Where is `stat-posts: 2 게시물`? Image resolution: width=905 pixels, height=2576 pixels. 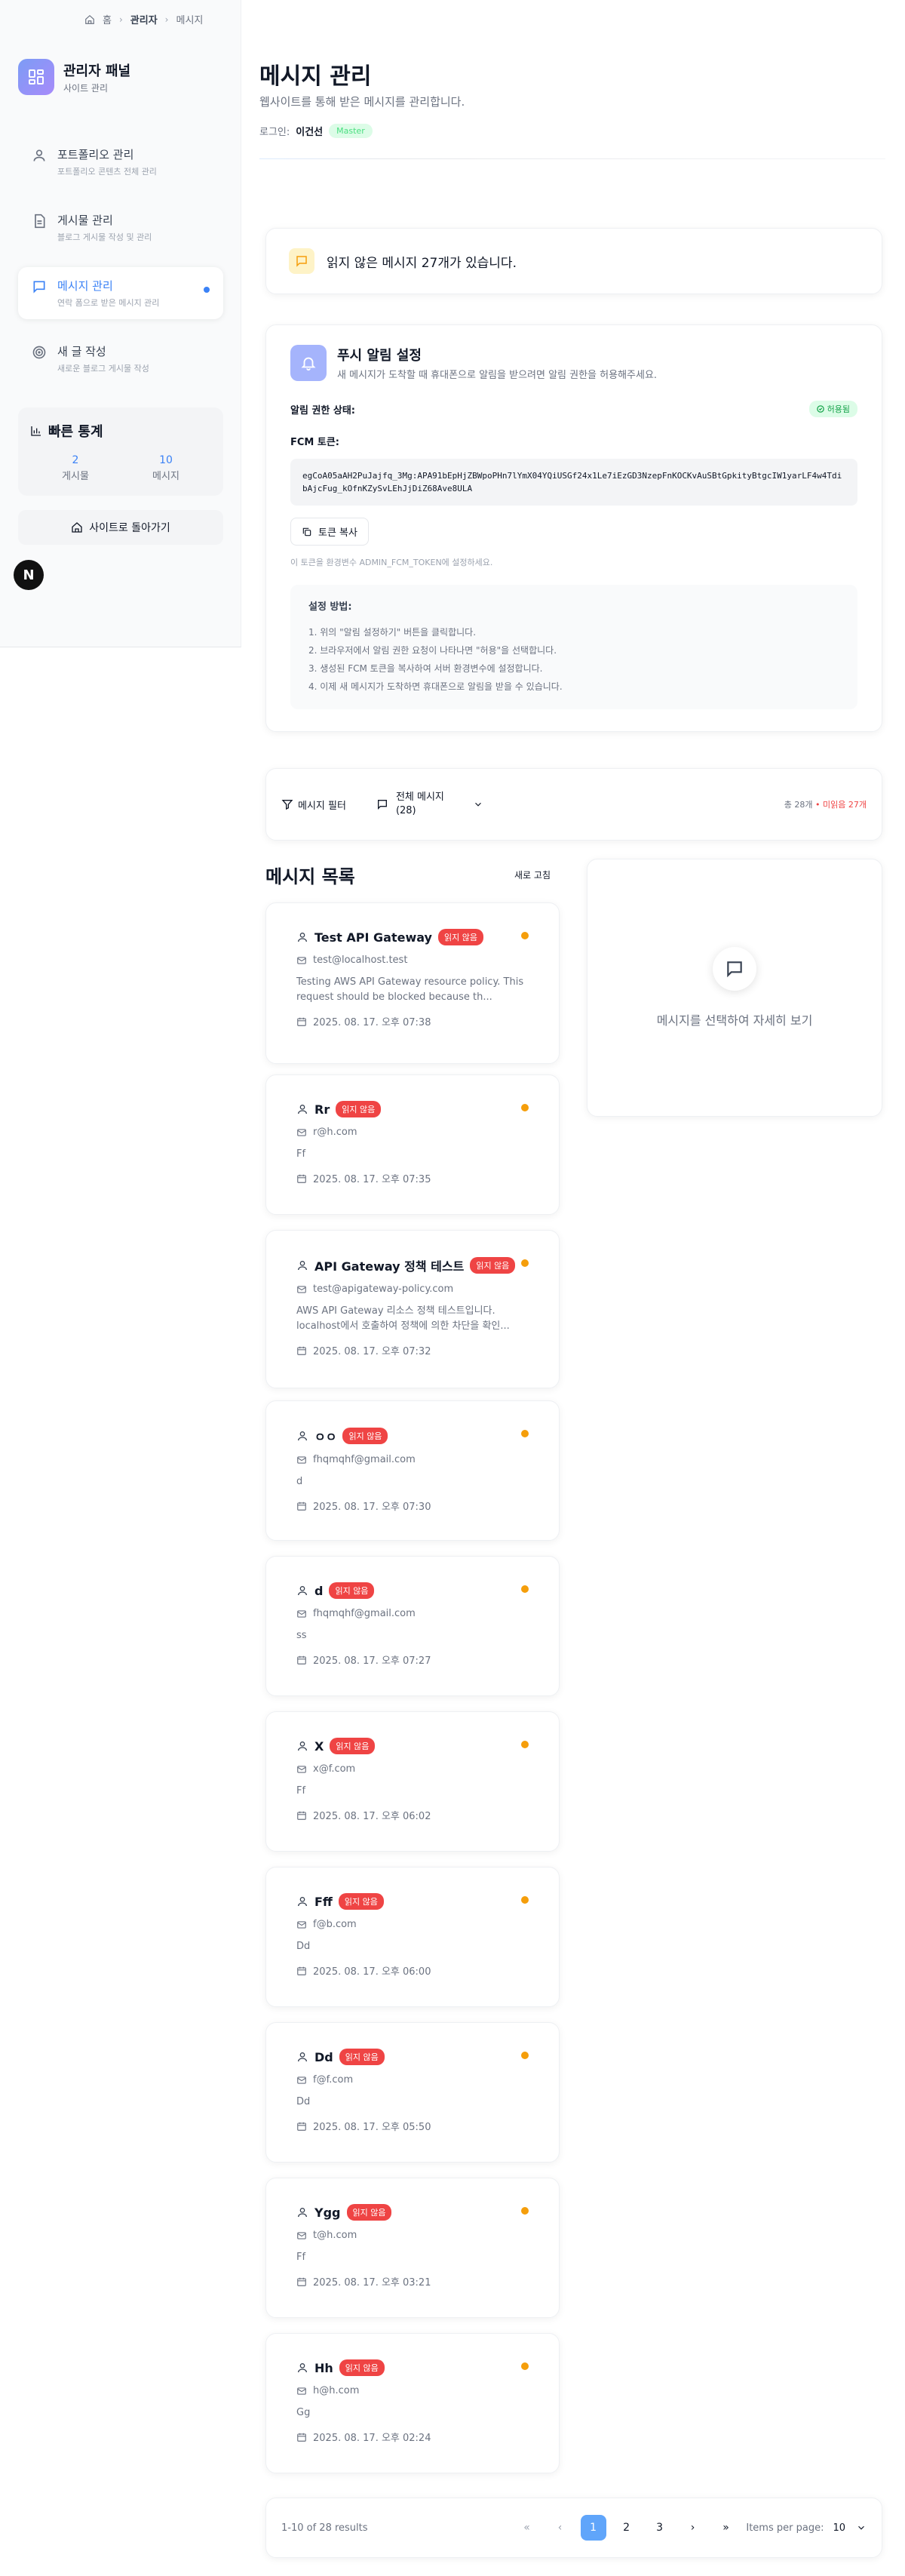 stat-posts: 2 게시물 is located at coordinates (75, 468).